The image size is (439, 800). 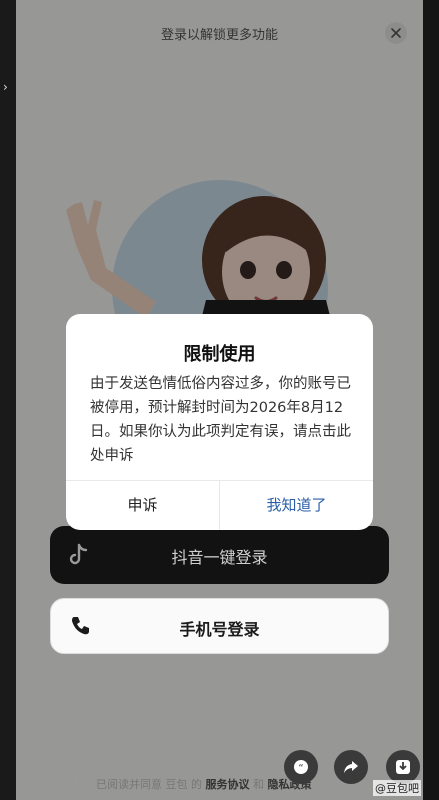 I want to click on agreement-row: 已阅读并同意 豆包 的 服务协议 和 隐私政策, so click(x=193, y=783).